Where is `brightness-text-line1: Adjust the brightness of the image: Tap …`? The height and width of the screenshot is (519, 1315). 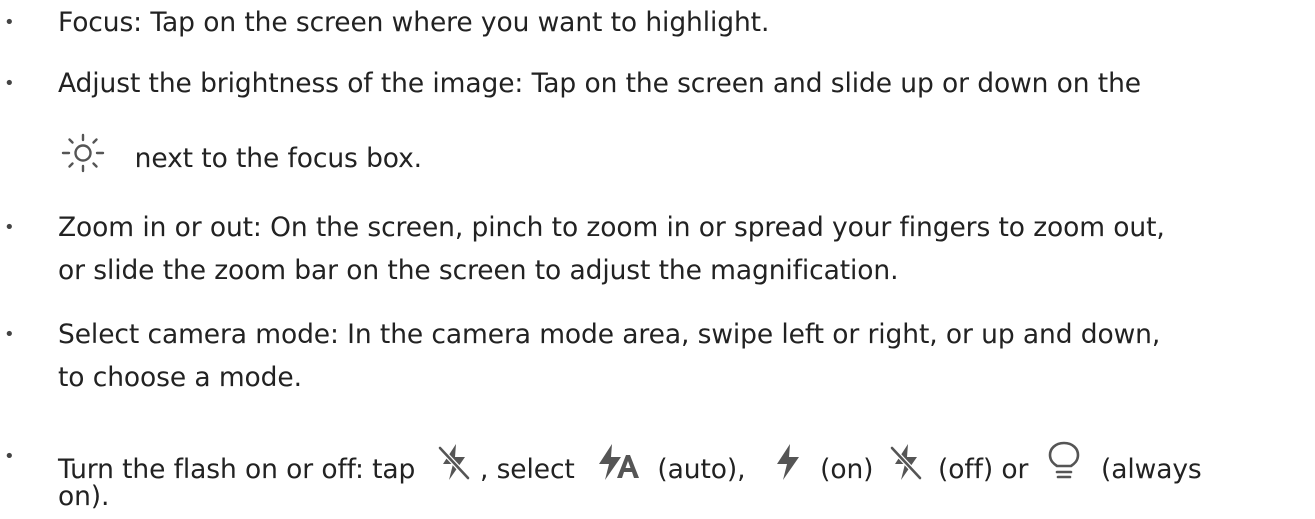 brightness-text-line1: Adjust the brightness of the image: Tap … is located at coordinates (599, 83).